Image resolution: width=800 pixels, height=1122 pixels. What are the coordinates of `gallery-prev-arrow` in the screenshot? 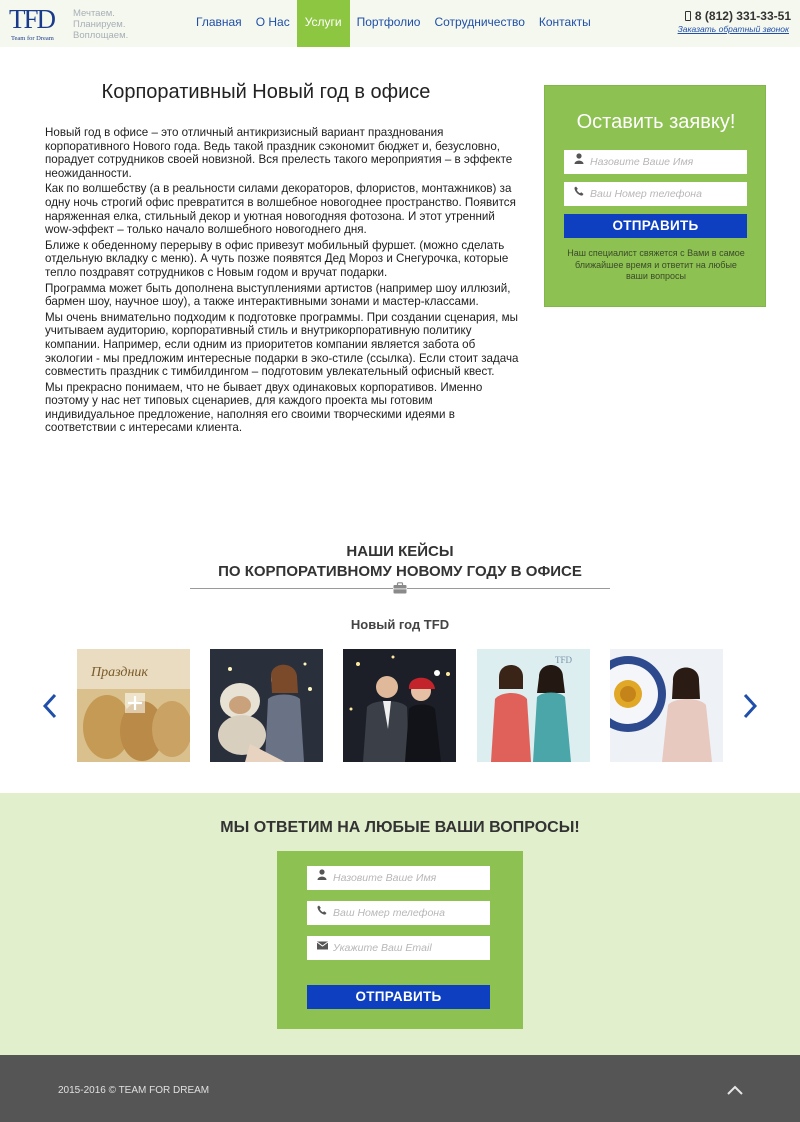 It's located at (50, 706).